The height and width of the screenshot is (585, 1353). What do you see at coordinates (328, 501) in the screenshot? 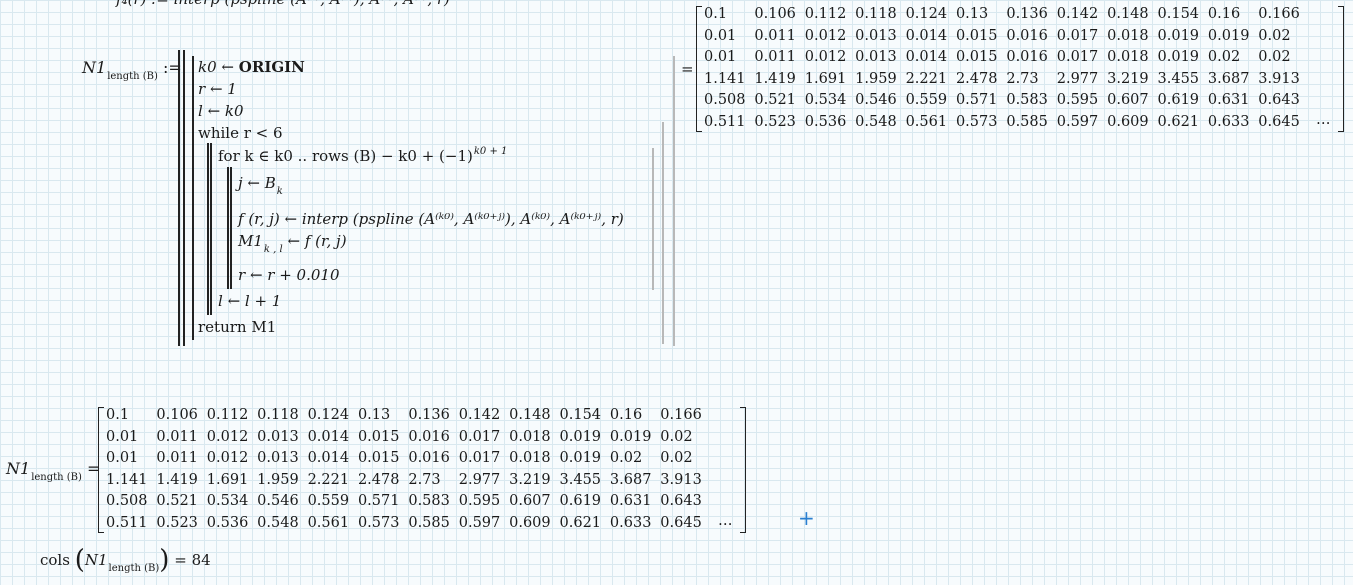
I see `matrix-cell: 0.559` at bounding box center [328, 501].